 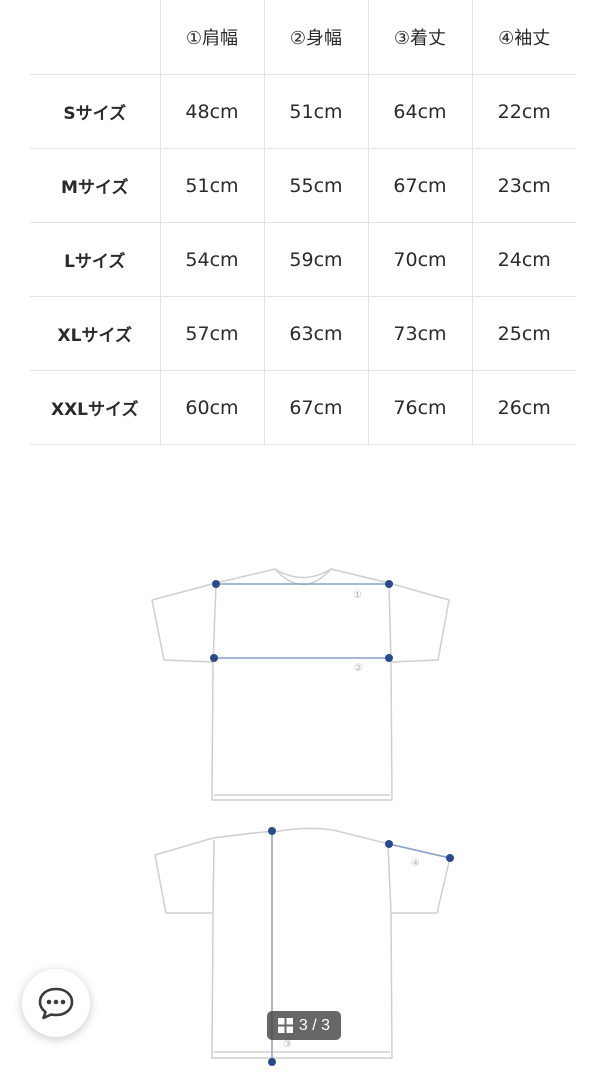 What do you see at coordinates (212, 333) in the screenshot?
I see `table-cell: 57cm` at bounding box center [212, 333].